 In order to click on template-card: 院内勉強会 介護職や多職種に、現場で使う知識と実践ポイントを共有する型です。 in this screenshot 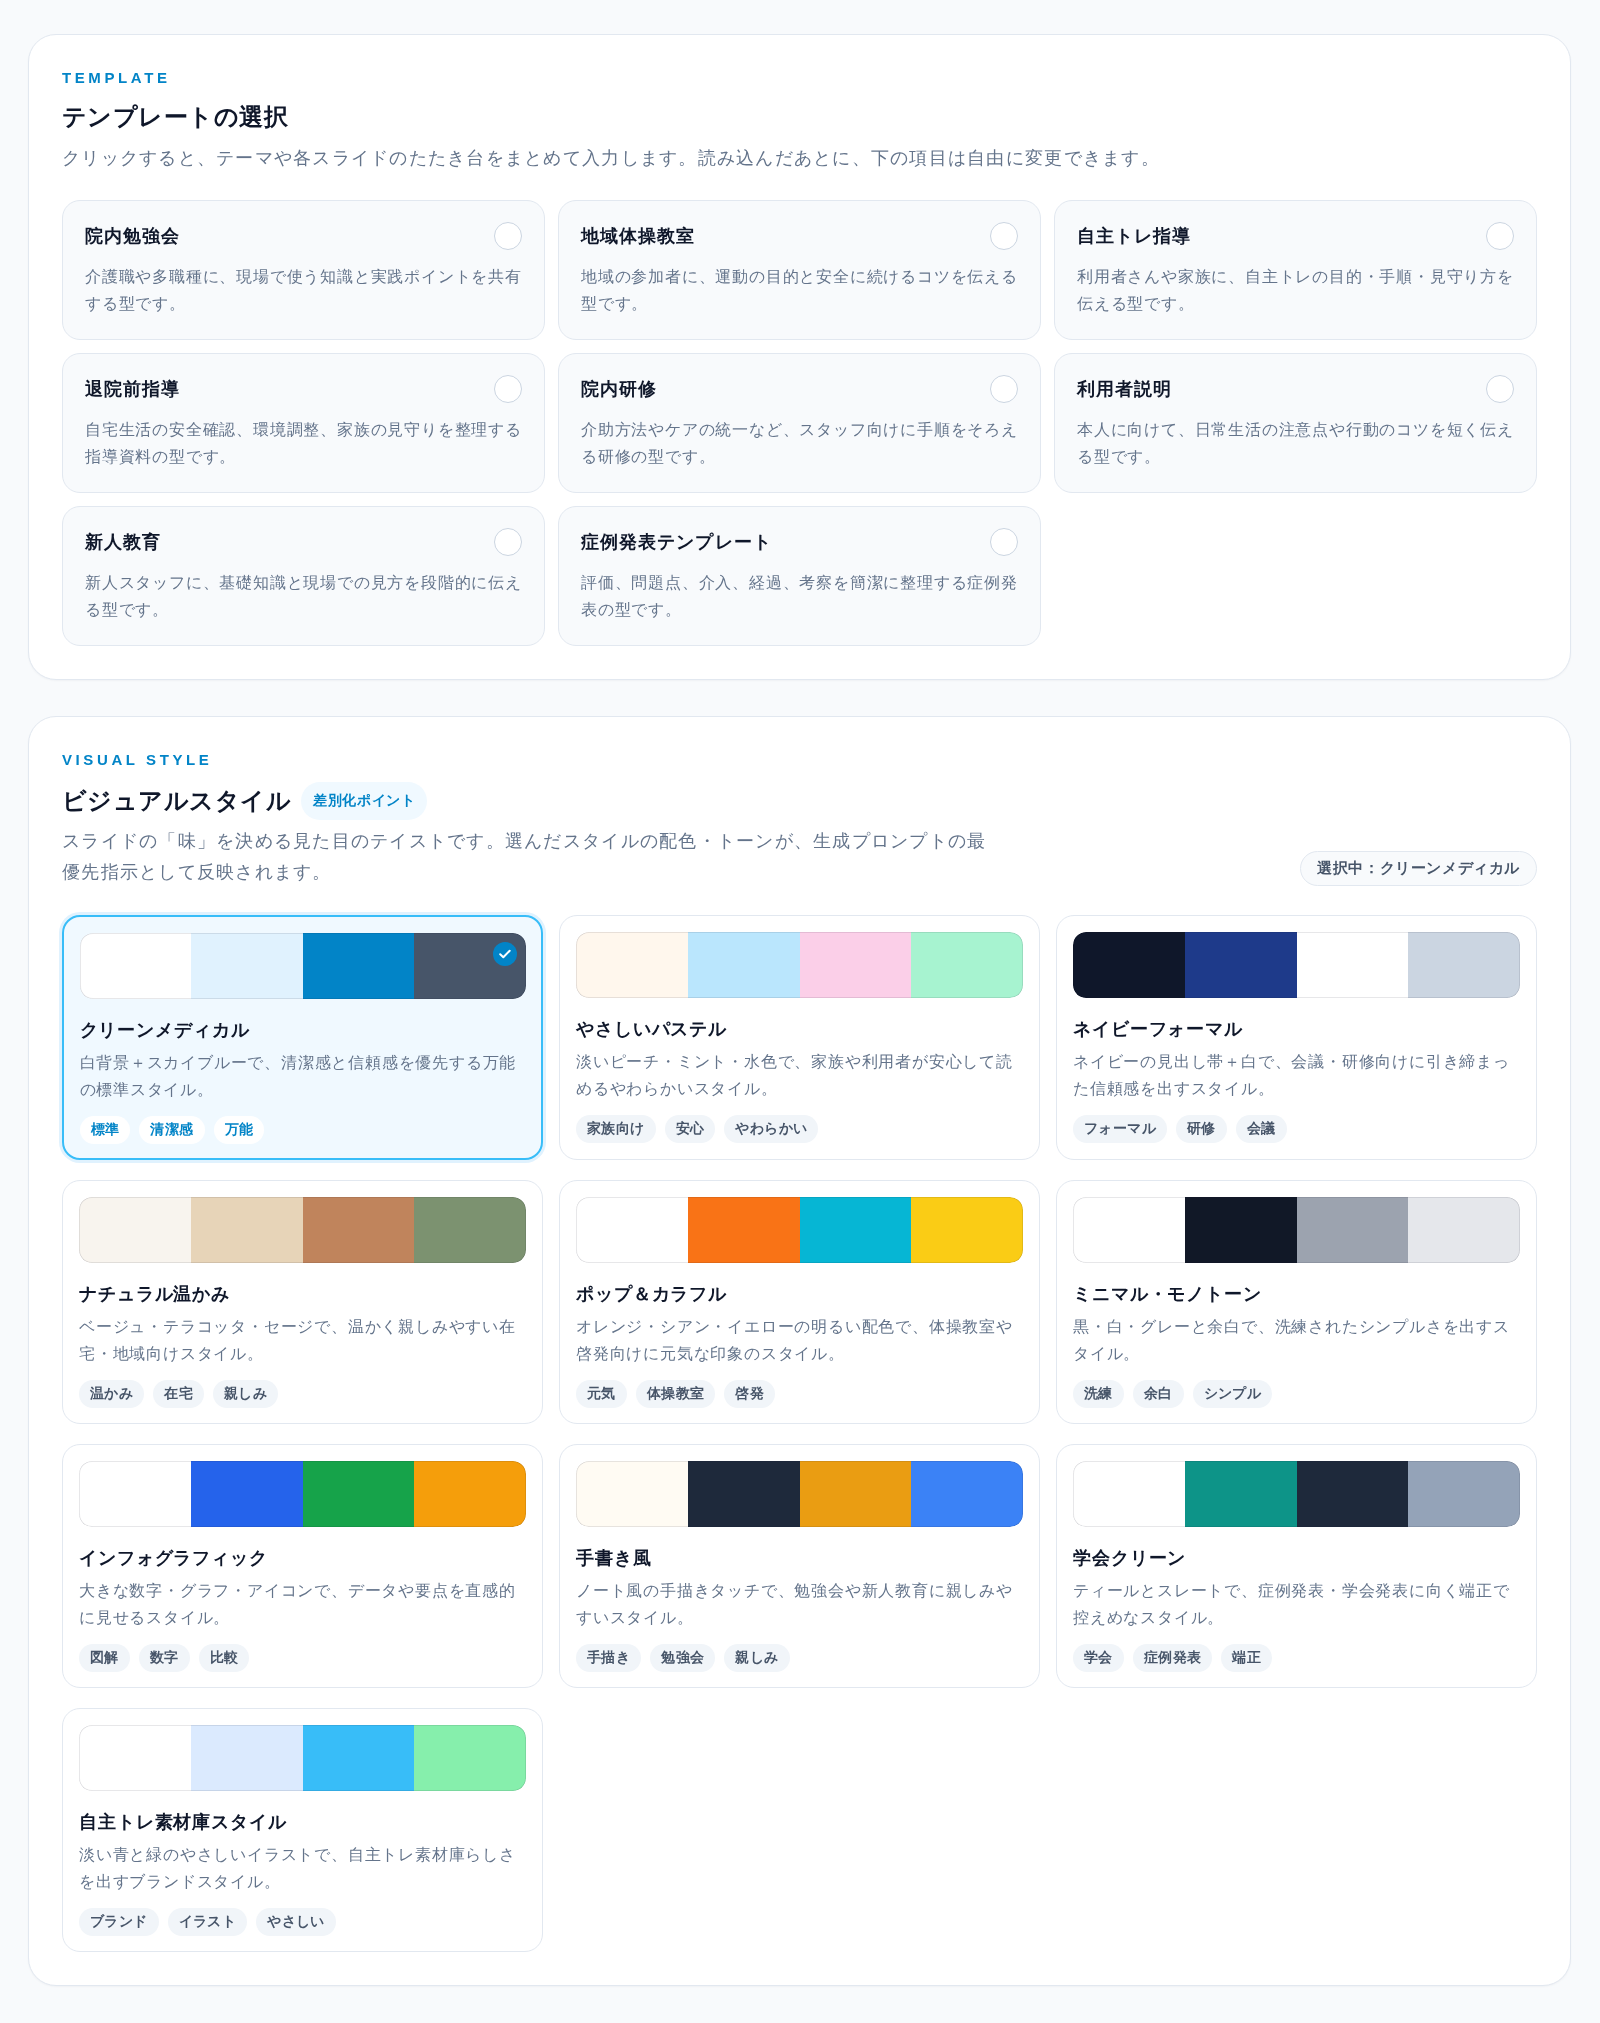, I will do `click(303, 270)`.